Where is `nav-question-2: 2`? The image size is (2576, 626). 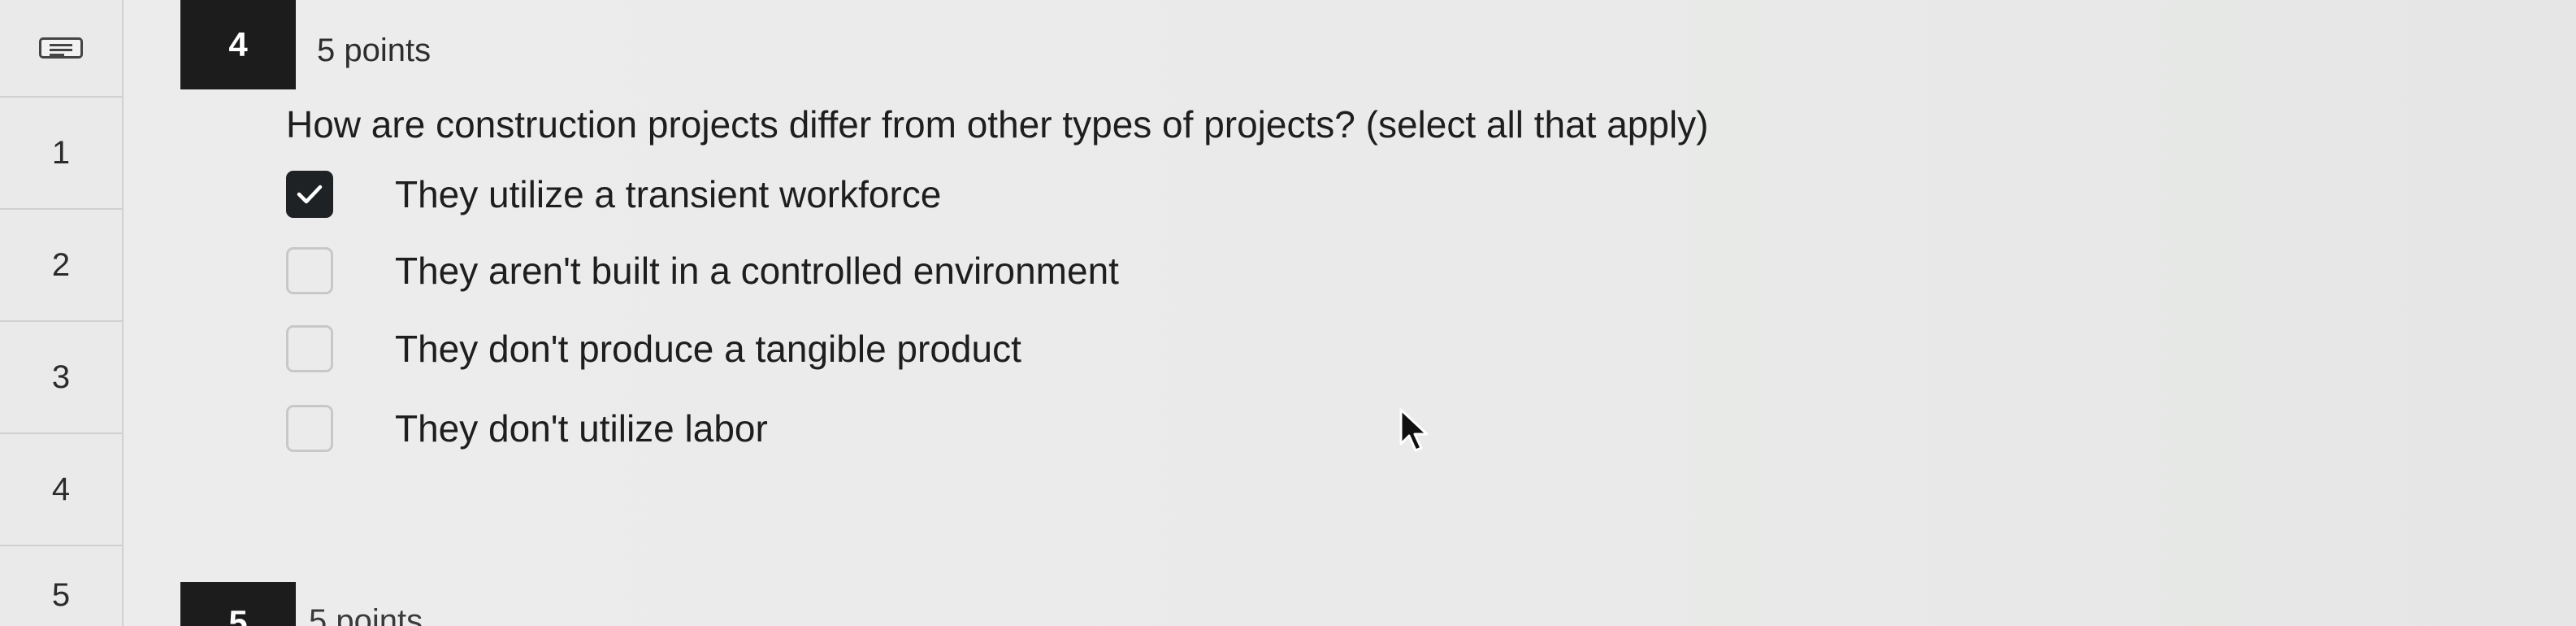
nav-question-2: 2 is located at coordinates (61, 266).